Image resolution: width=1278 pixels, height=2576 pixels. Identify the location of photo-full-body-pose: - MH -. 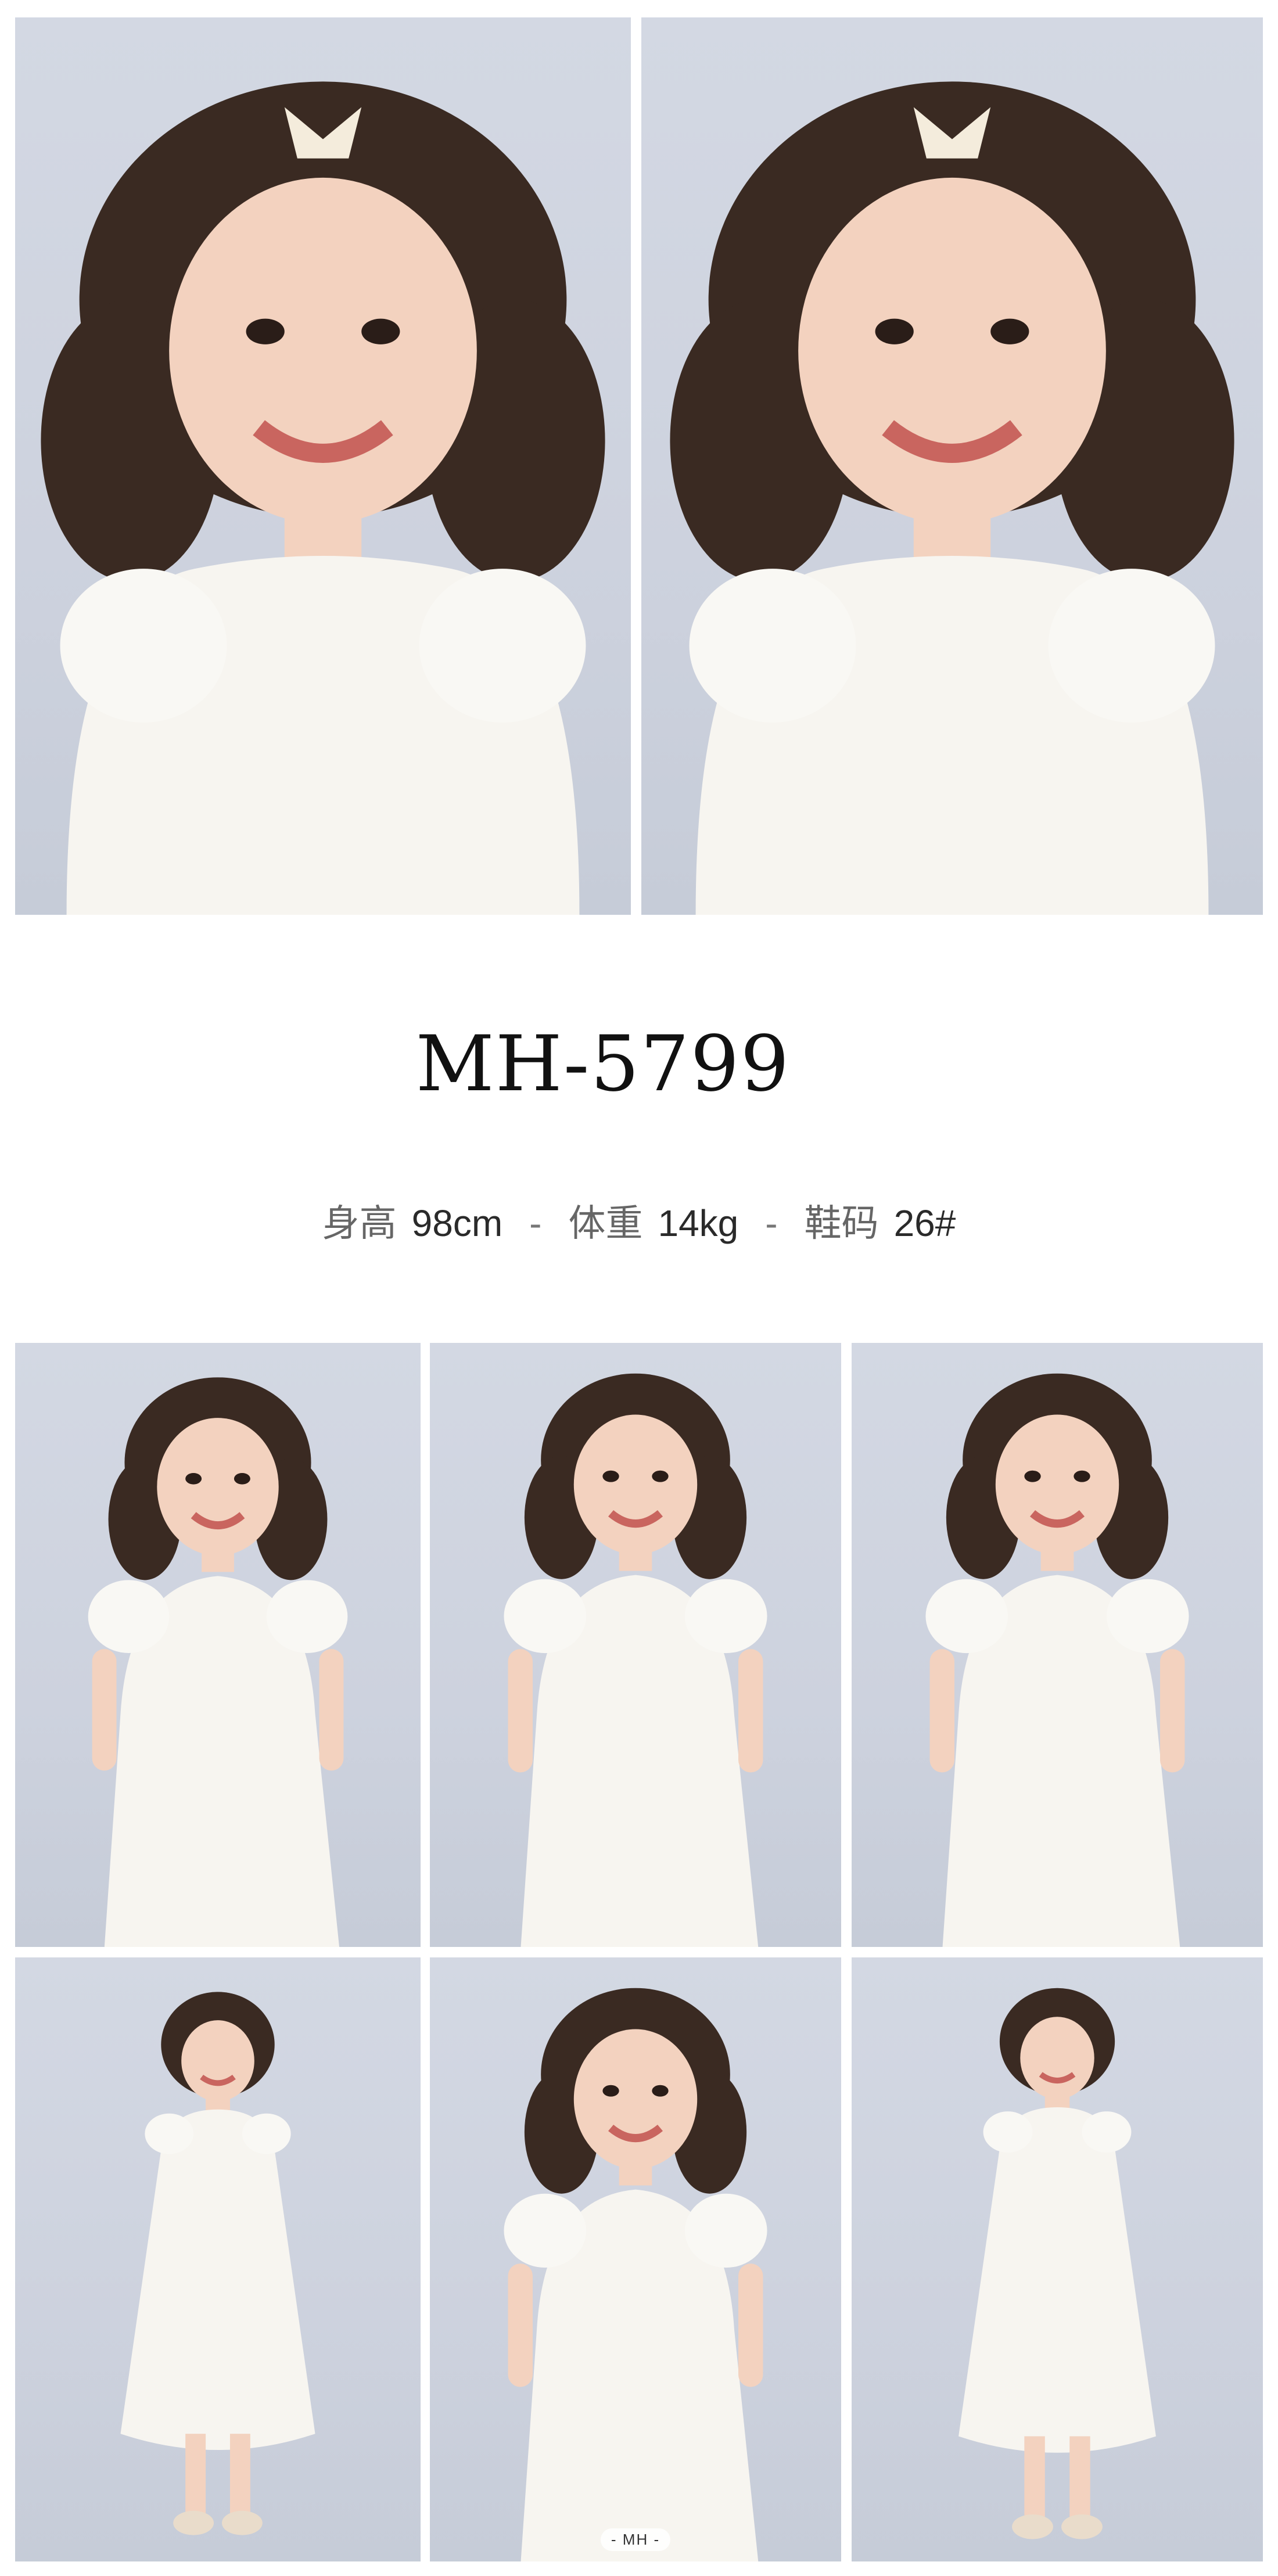
(635, 2259).